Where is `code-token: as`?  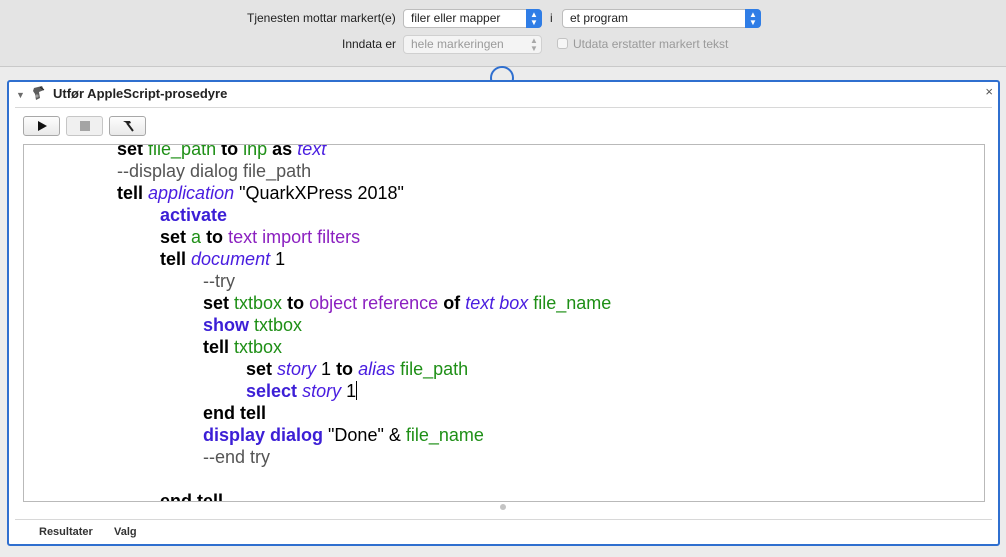 code-token: as is located at coordinates (282, 151).